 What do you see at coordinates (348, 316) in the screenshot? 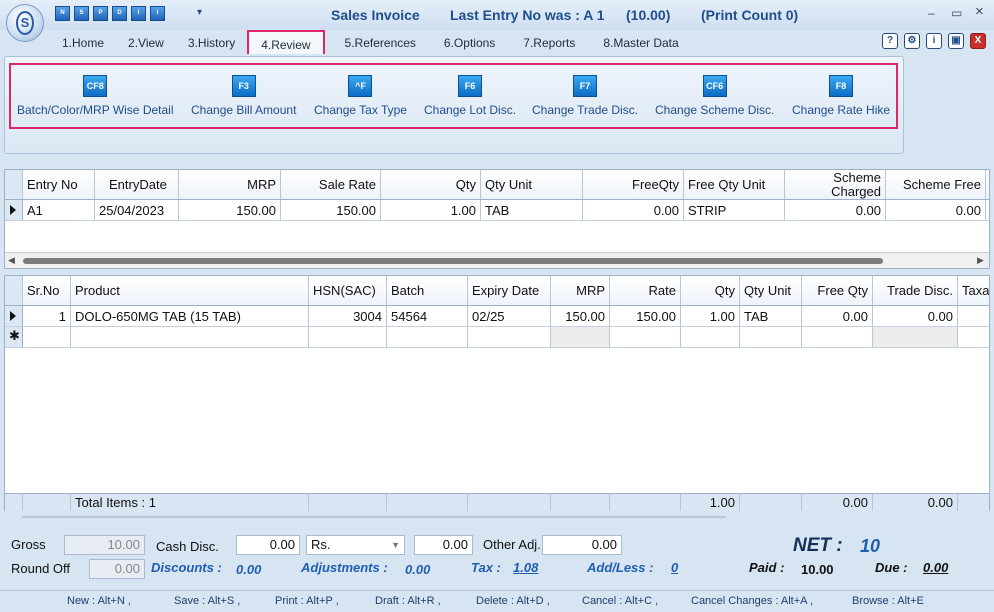
I see `cell-hsn: 3004` at bounding box center [348, 316].